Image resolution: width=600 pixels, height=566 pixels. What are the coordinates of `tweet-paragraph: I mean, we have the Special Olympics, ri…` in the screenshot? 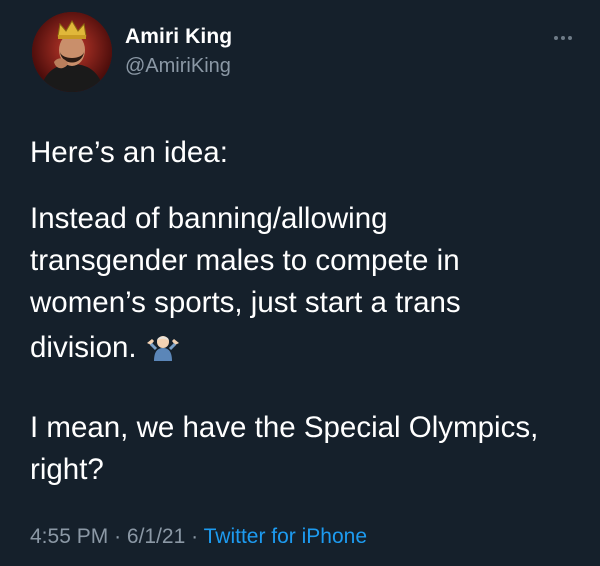 It's located at (284, 451).